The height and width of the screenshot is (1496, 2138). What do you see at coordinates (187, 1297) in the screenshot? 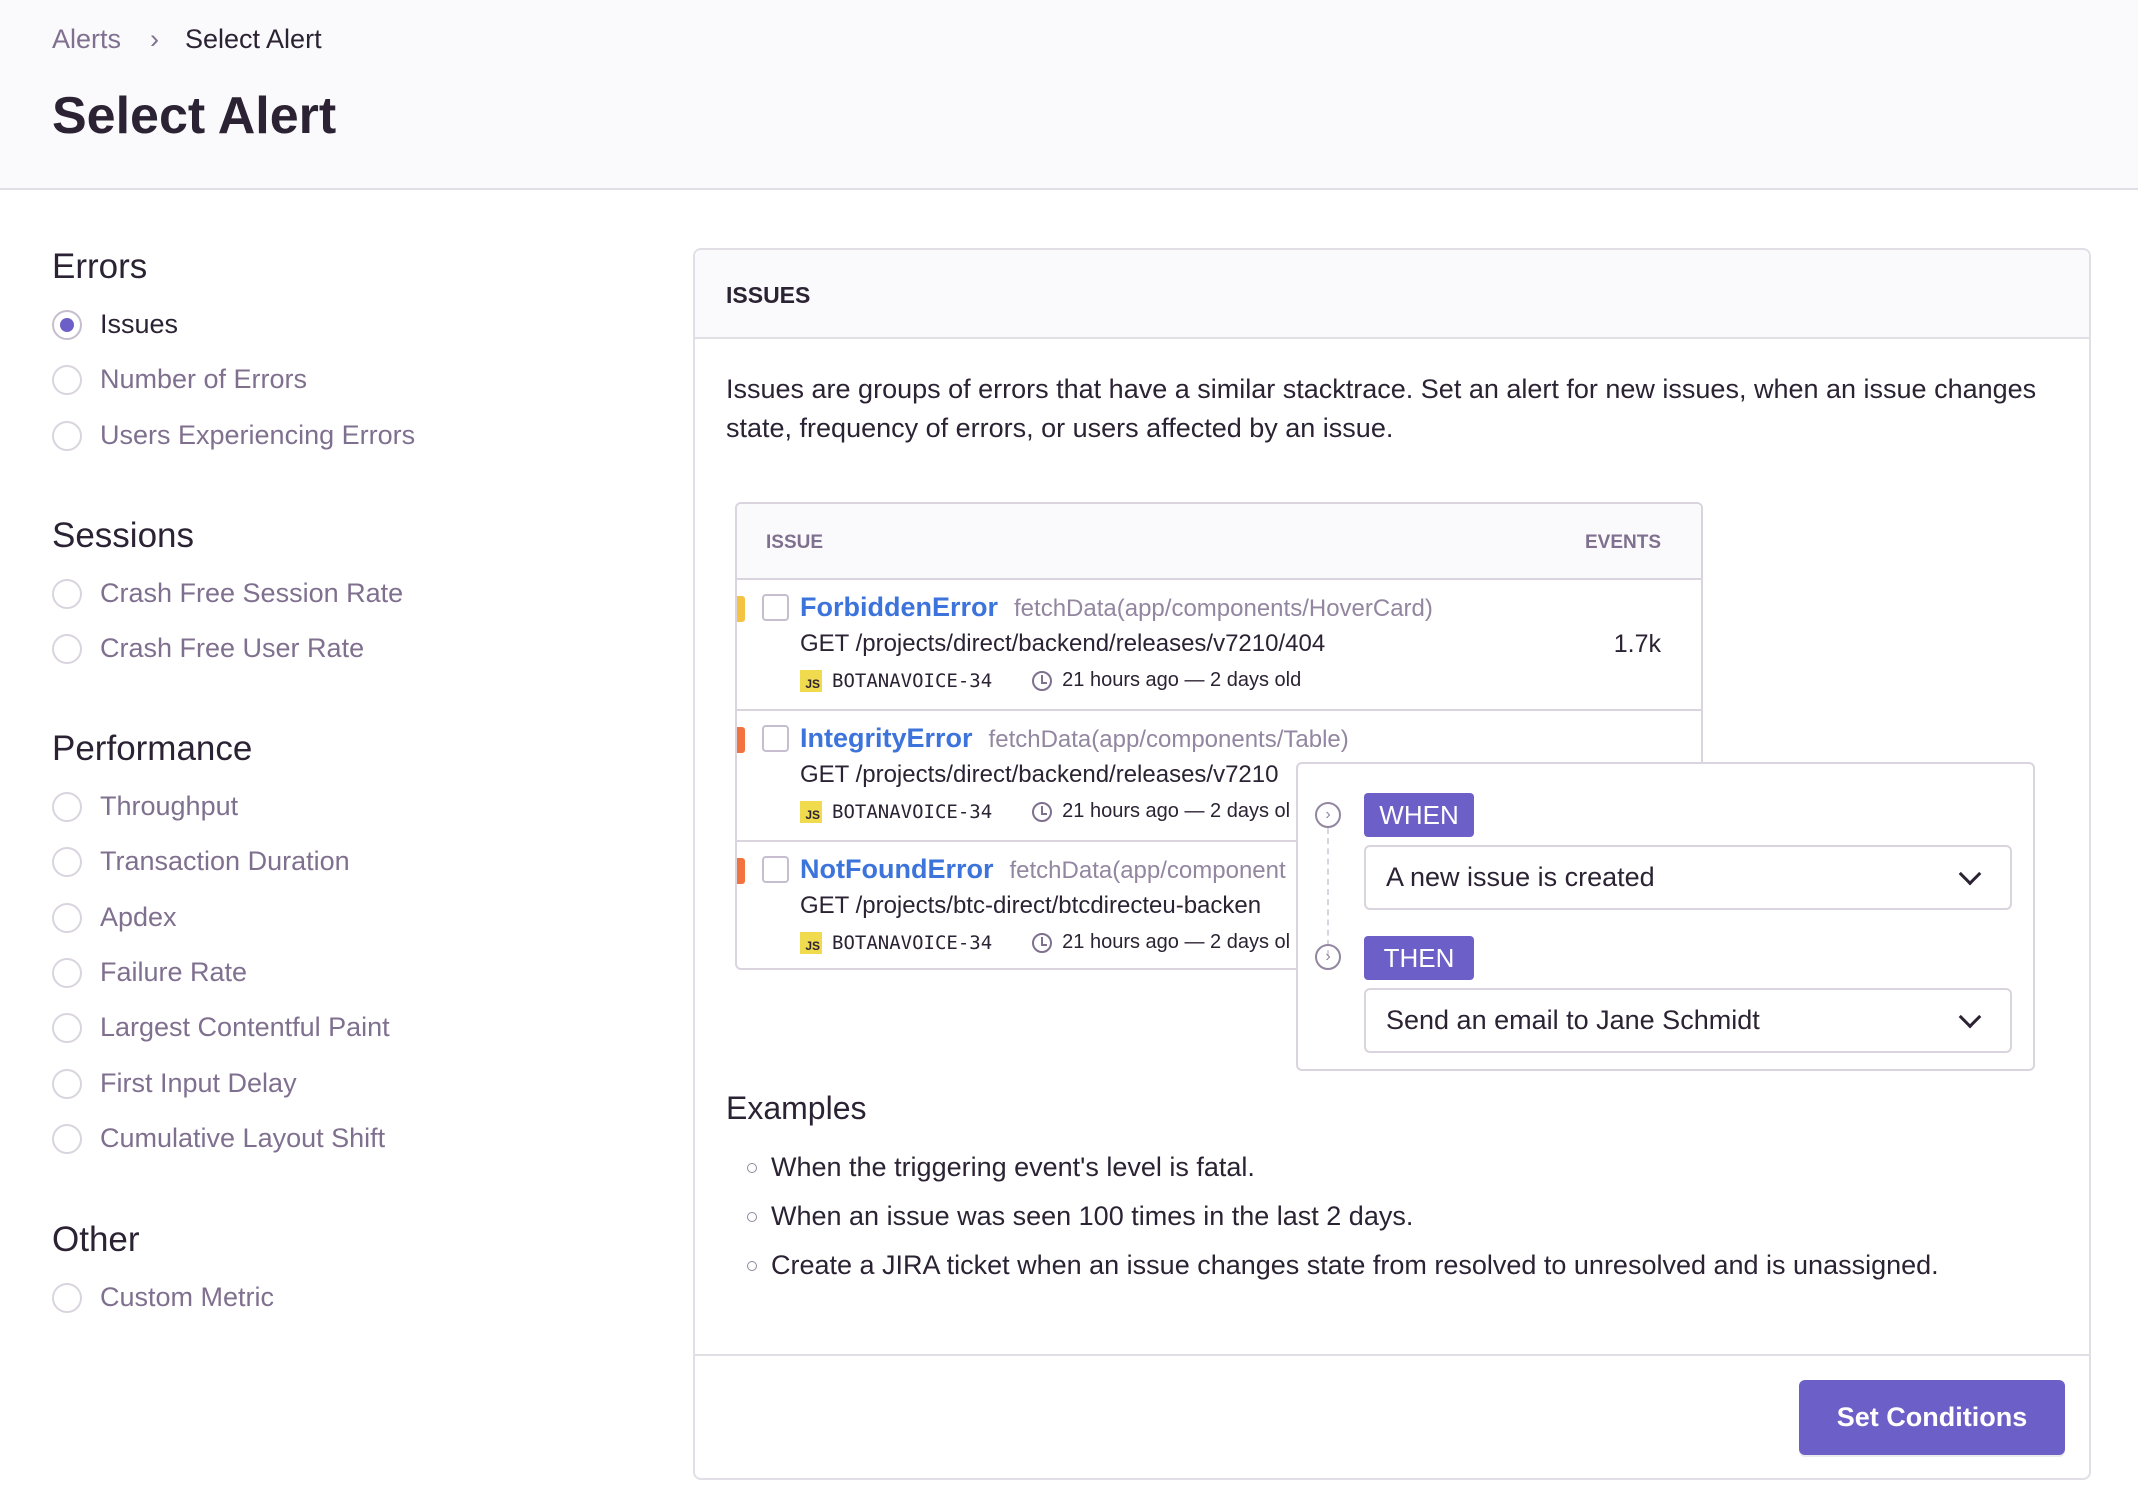
I see `alert-type-option: Custom Metric` at bounding box center [187, 1297].